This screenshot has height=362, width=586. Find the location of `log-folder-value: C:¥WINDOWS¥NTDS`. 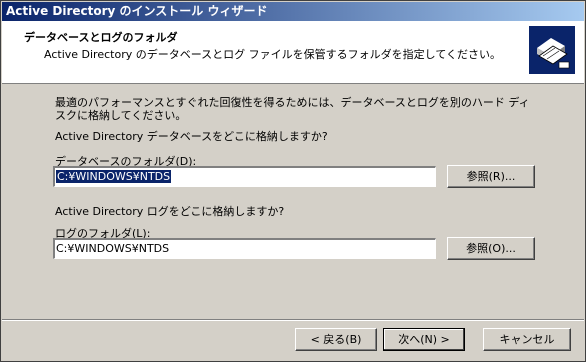

log-folder-value: C:¥WINDOWS¥NTDS is located at coordinates (113, 248).